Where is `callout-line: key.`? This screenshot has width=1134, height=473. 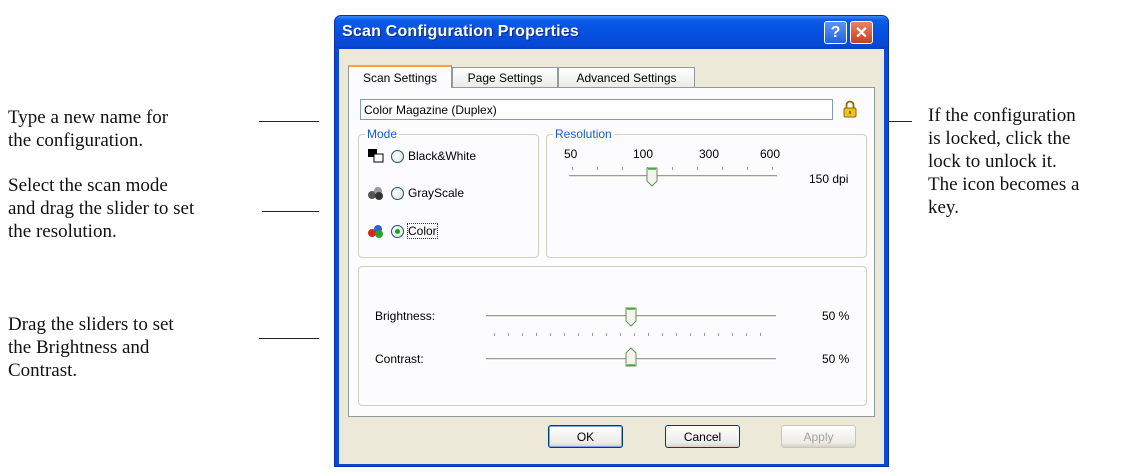
callout-line: key. is located at coordinates (943, 207).